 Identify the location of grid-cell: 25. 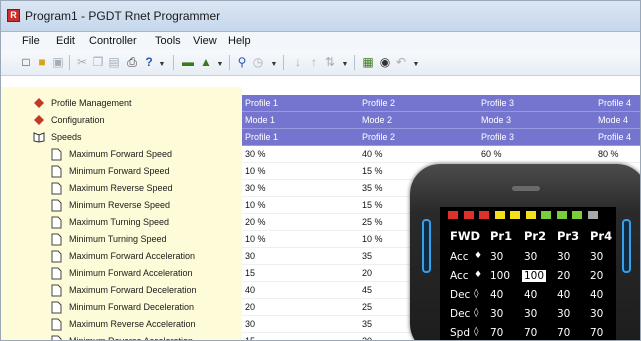
(367, 307).